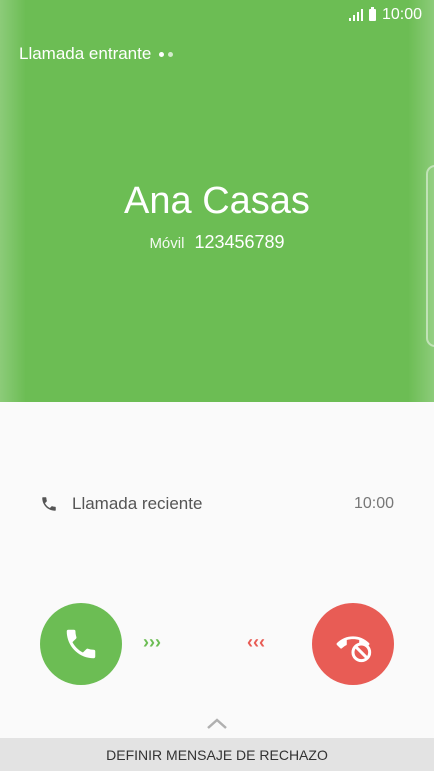  I want to click on caller-number-line: Móvil 123456789, so click(217, 242).